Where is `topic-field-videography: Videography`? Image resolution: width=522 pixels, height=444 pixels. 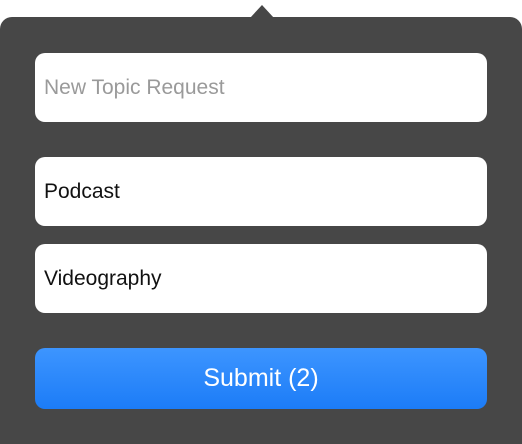
topic-field-videography: Videography is located at coordinates (261, 278).